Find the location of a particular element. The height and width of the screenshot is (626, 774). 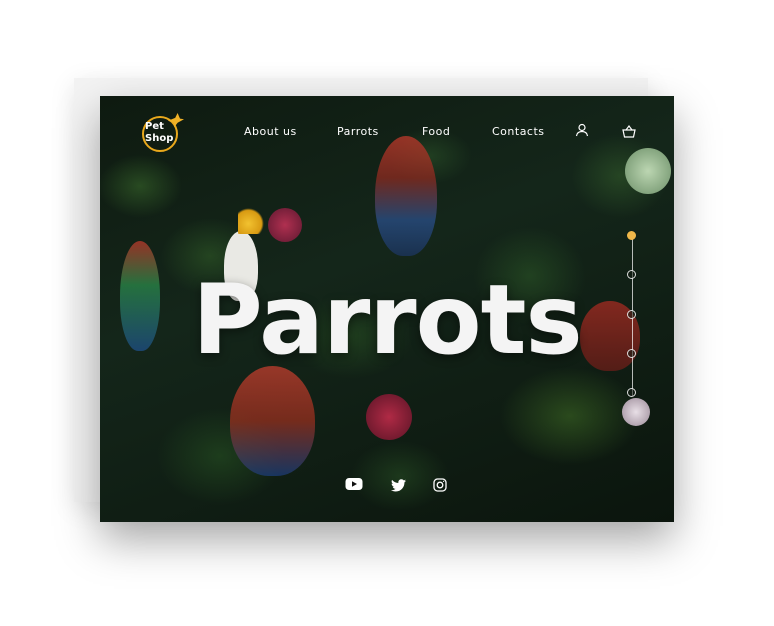

cockatoo-crest is located at coordinates (251, 221).